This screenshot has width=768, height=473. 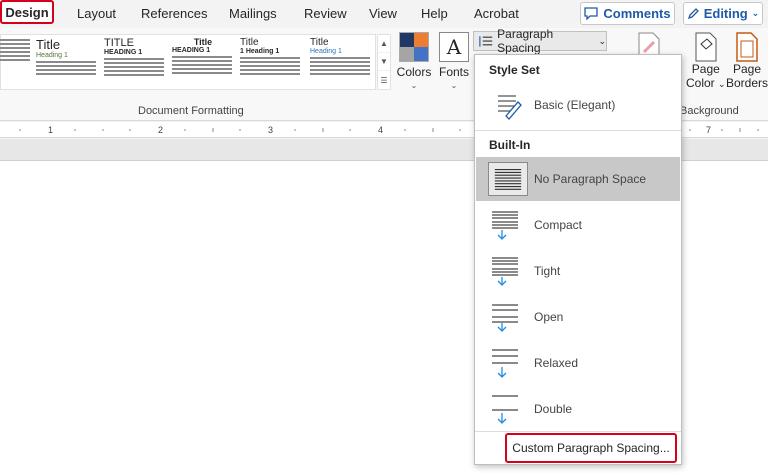 What do you see at coordinates (508, 179) in the screenshot?
I see `no-paragraph-space-icon` at bounding box center [508, 179].